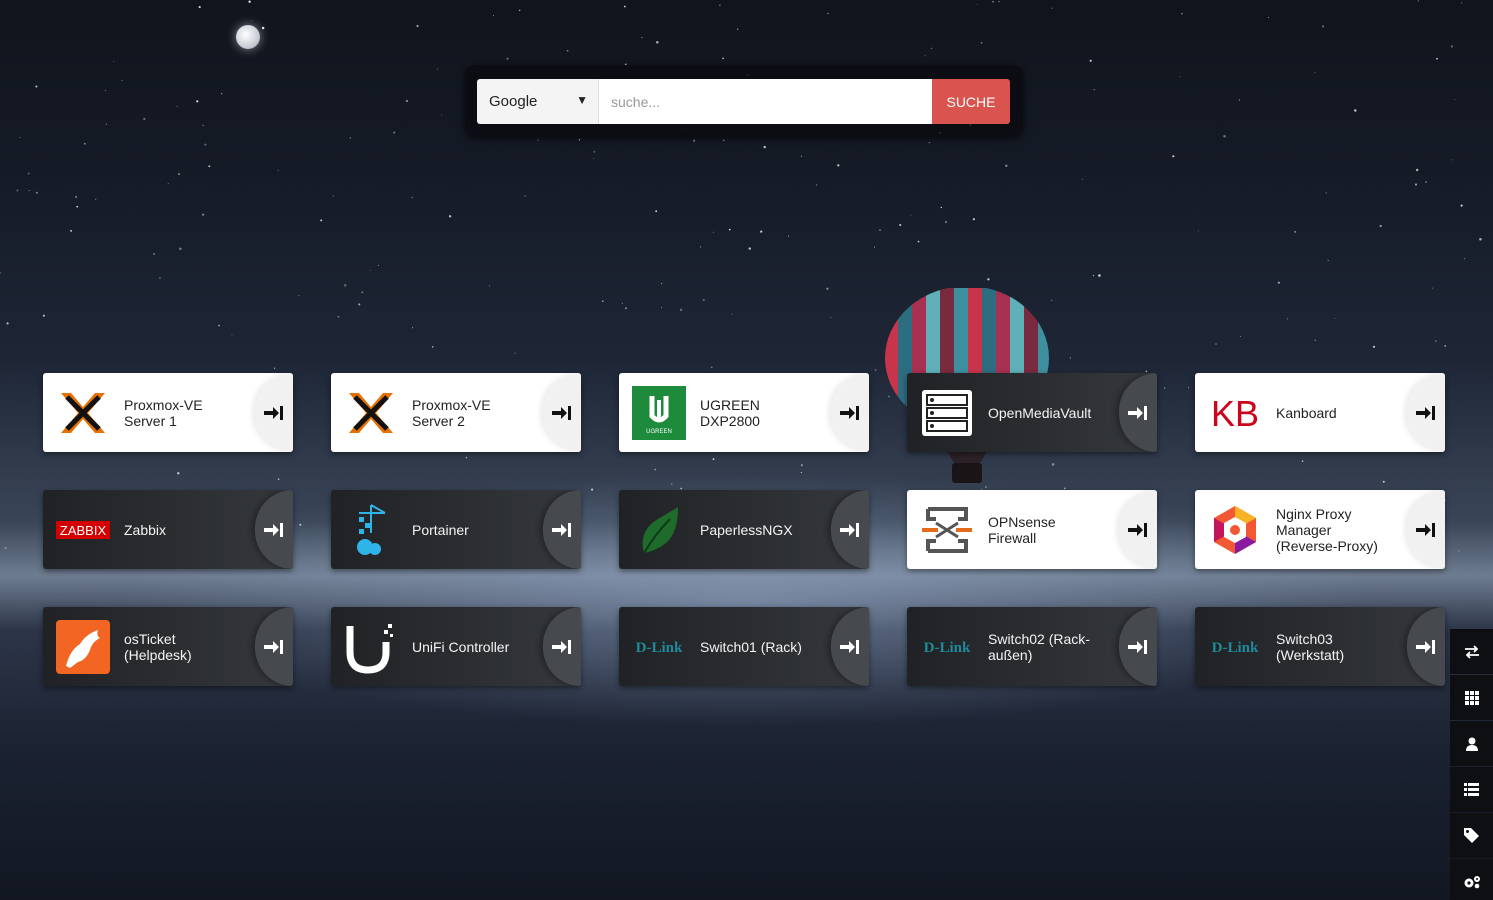  Describe the element at coordinates (1471, 697) in the screenshot. I see `grid-icon` at that location.